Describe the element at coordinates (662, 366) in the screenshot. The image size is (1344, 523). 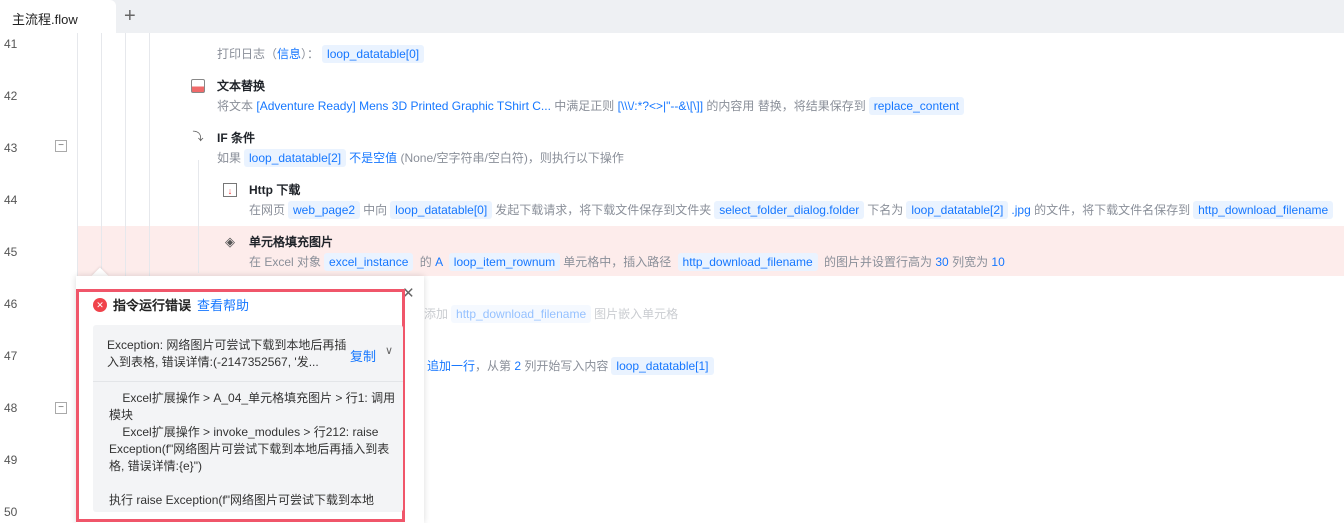
I see `variable-chip: loop_datatable[1]` at that location.